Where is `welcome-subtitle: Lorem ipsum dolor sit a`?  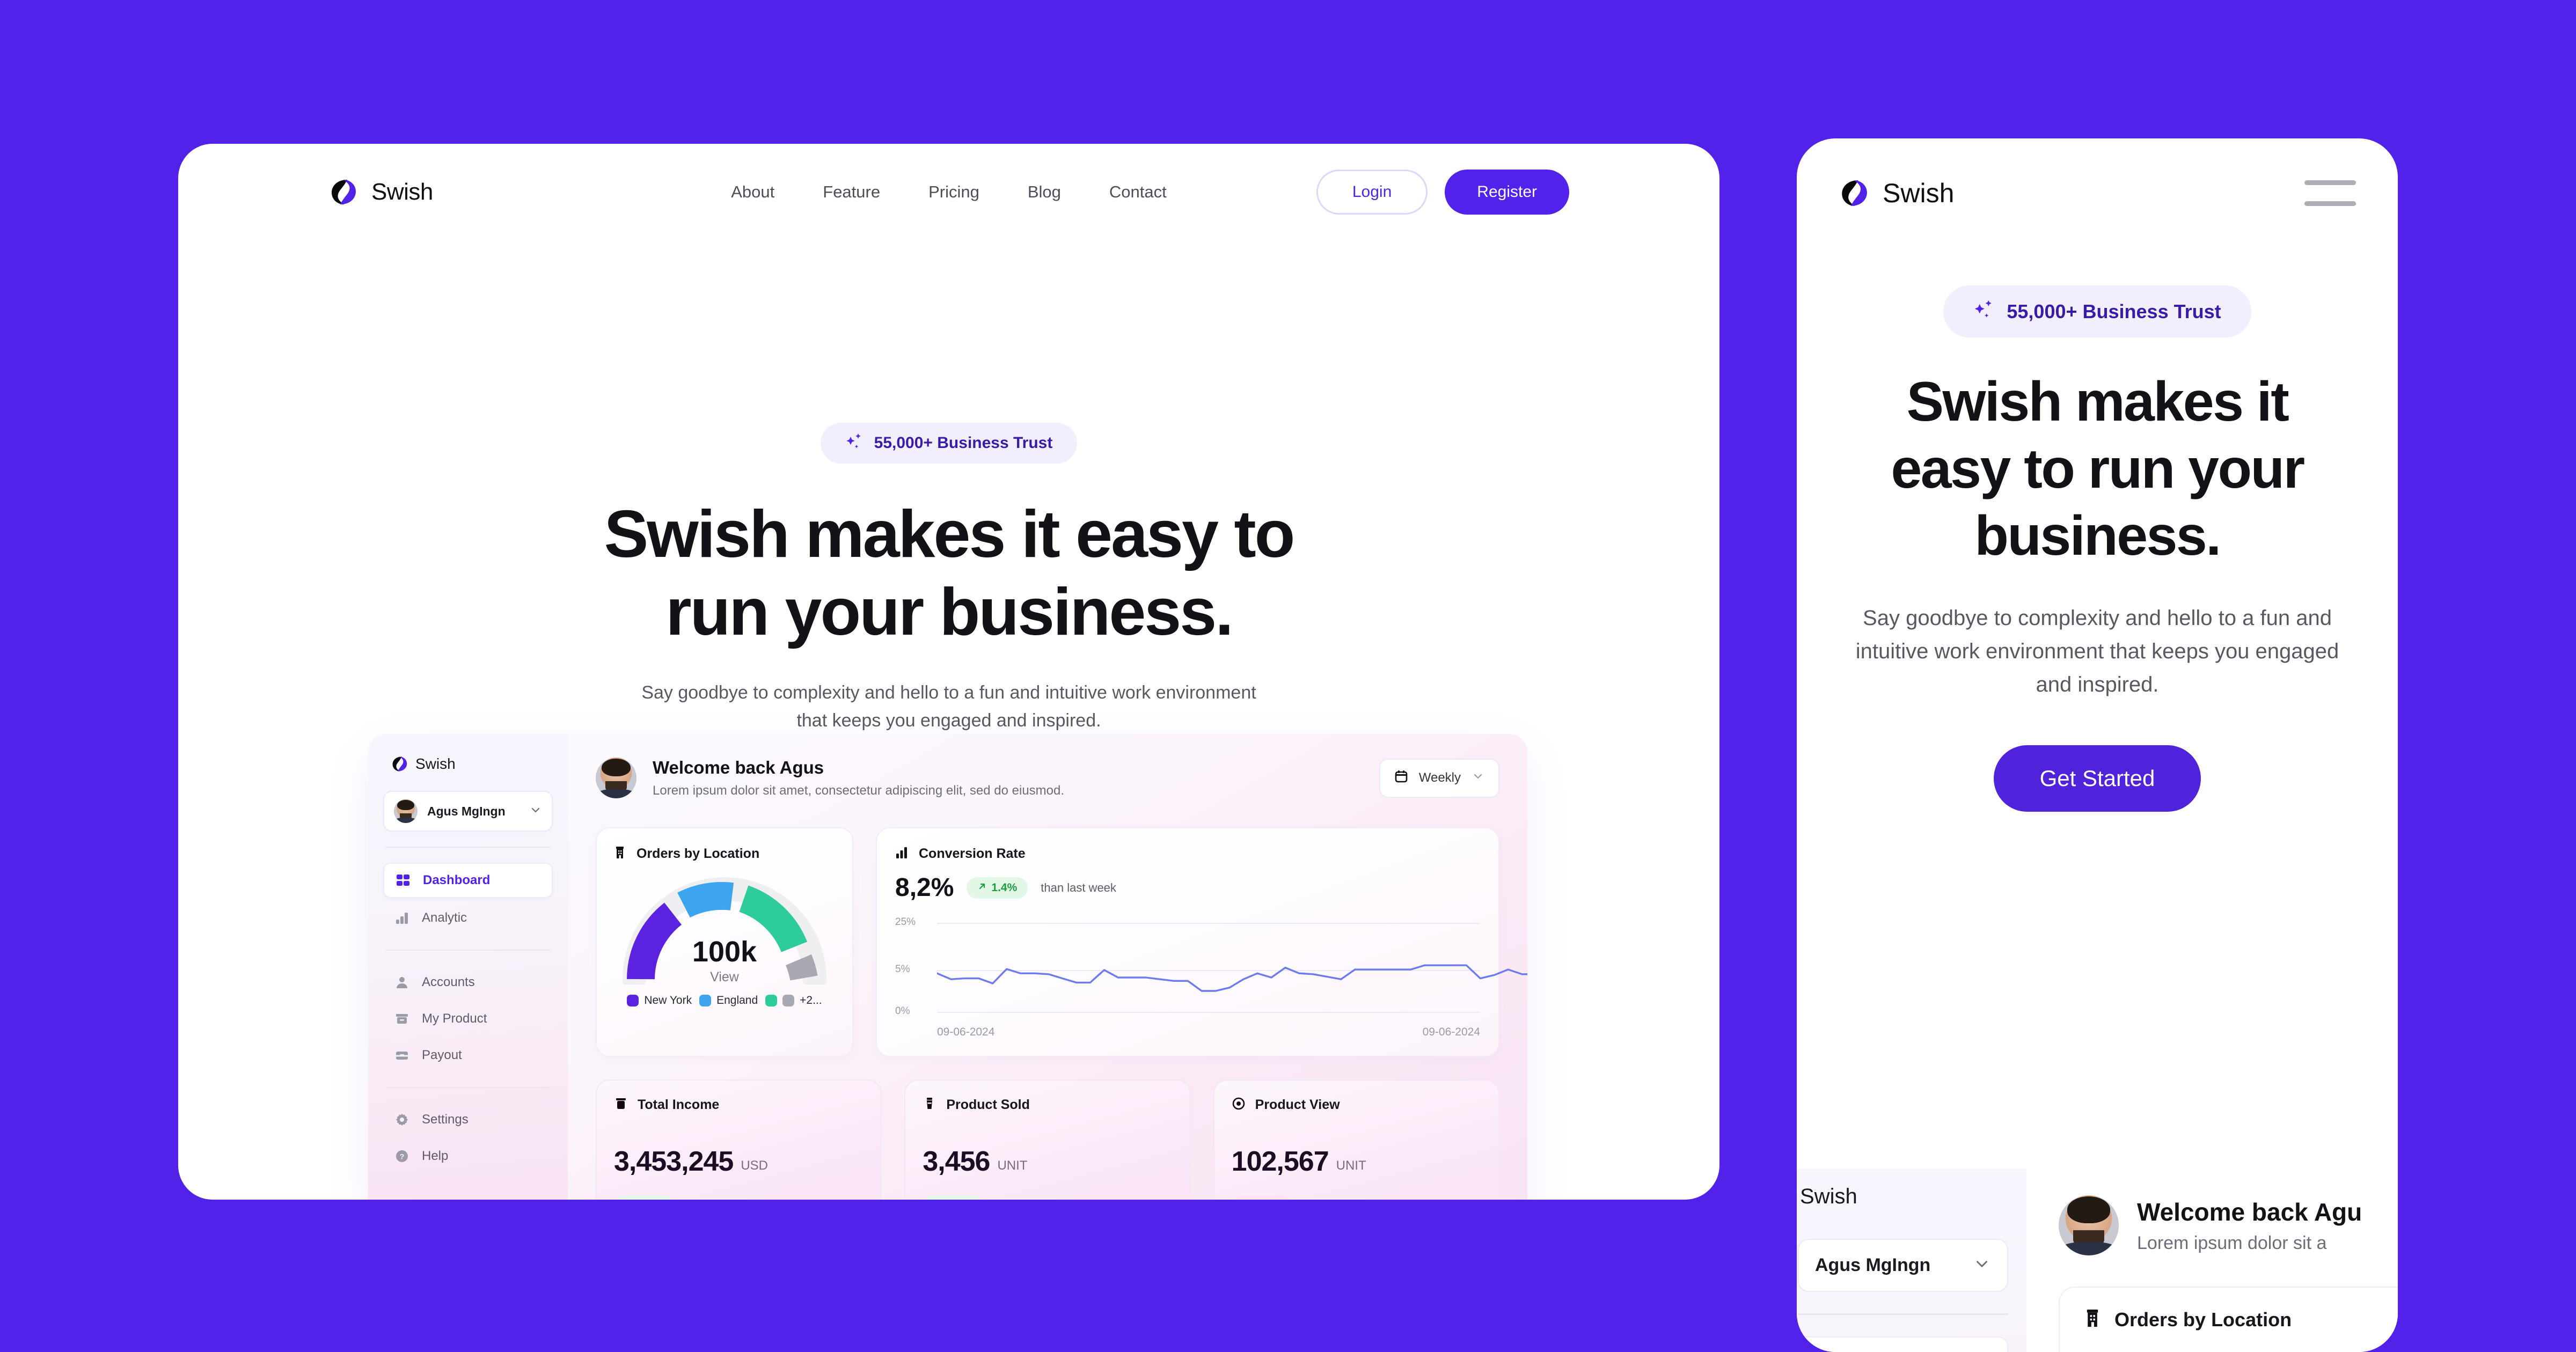
welcome-subtitle: Lorem ipsum dolor sit a is located at coordinates (2232, 1242).